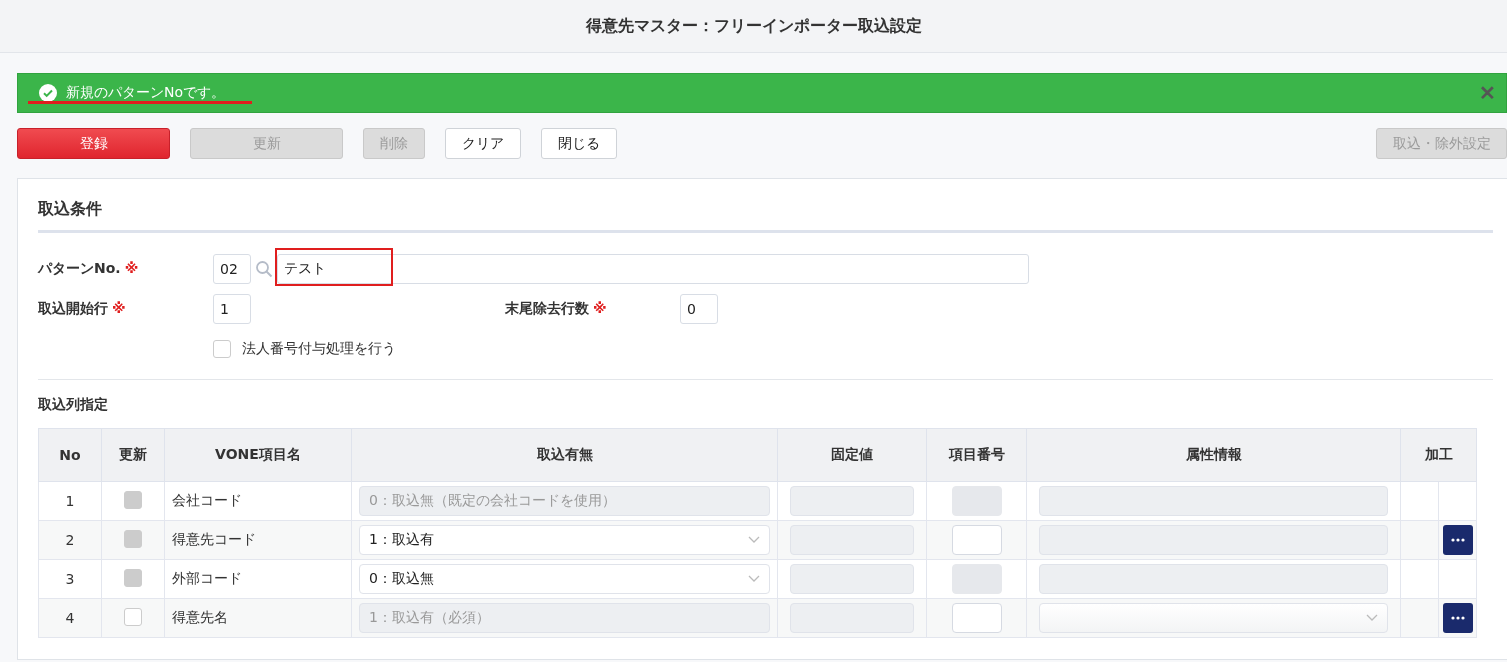 The height and width of the screenshot is (662, 1507). What do you see at coordinates (579, 143) in the screenshot?
I see `toolbar-button: 閉じる` at bounding box center [579, 143].